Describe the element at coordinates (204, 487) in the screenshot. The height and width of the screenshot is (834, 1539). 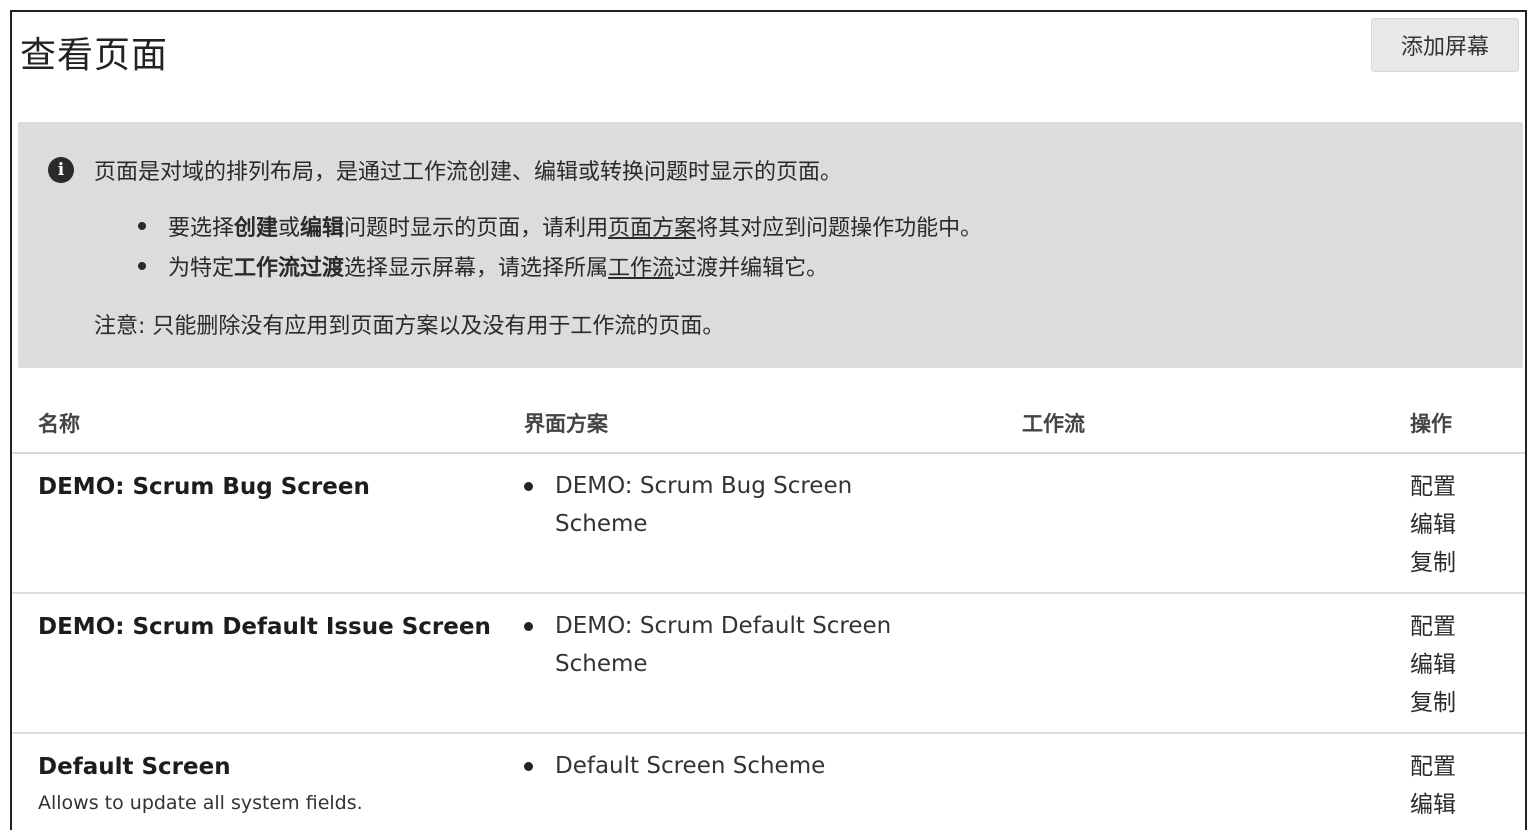
I see `screen-name: DEMO: Scrum Bug Screen` at that location.